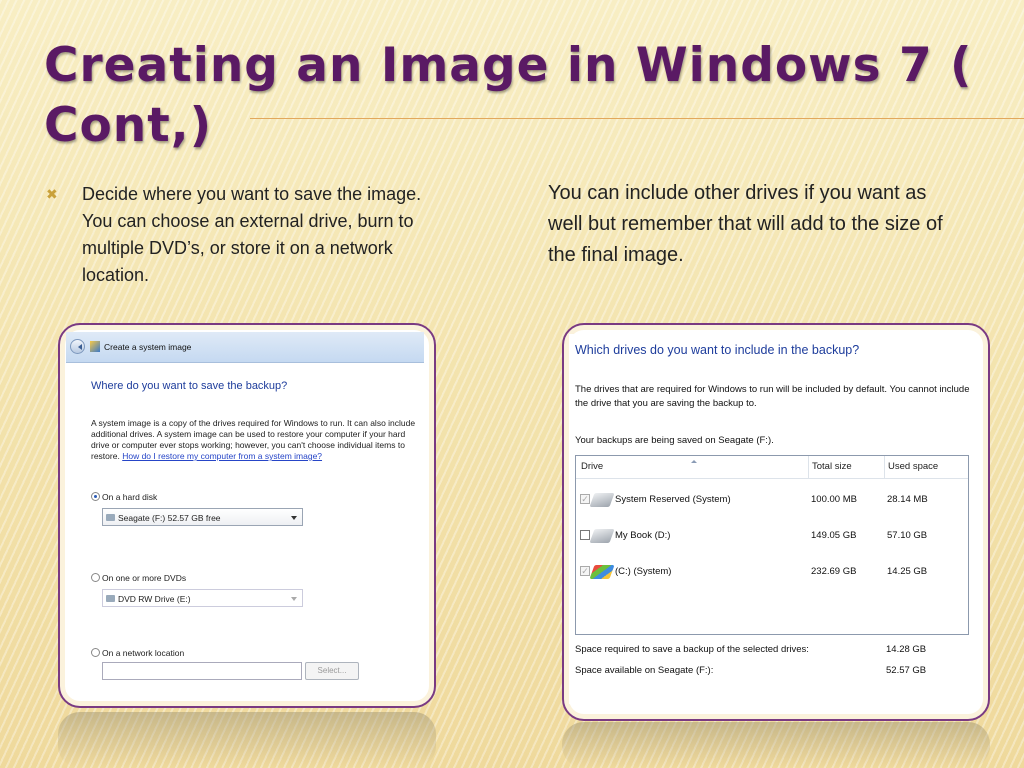 The height and width of the screenshot is (768, 1024). What do you see at coordinates (130, 497) in the screenshot?
I see `label-hard-disk: On a hard disk` at bounding box center [130, 497].